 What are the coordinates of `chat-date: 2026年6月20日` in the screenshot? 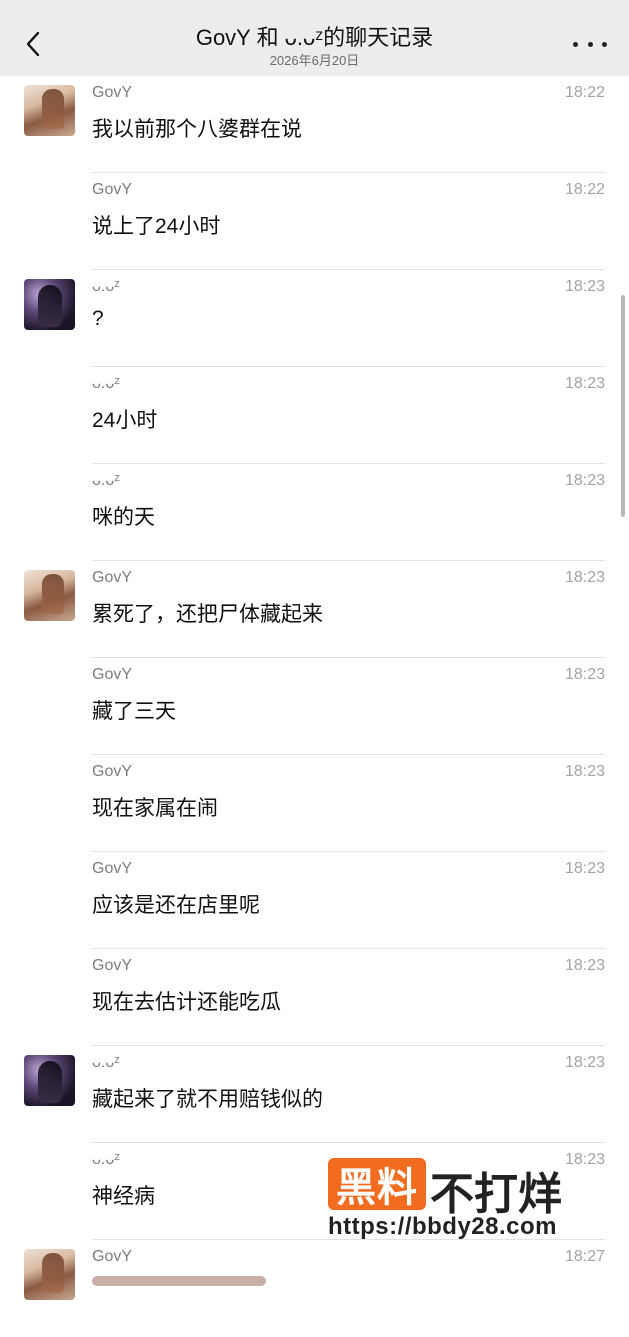 It's located at (314, 60).